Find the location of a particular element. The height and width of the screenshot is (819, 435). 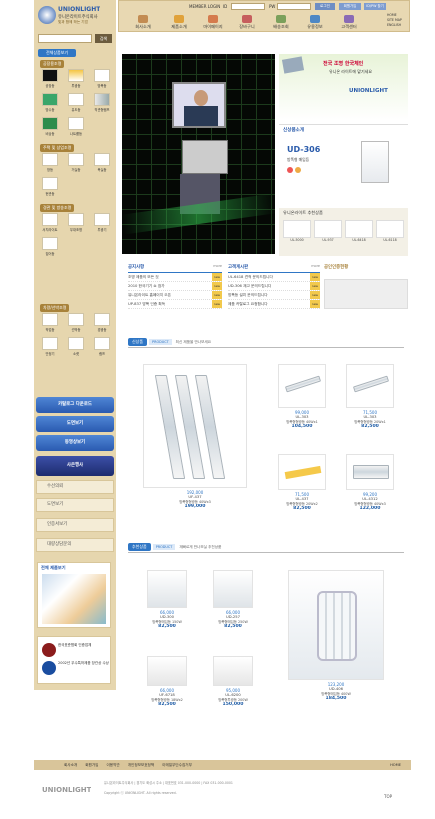

qna-item: UD-306 재고 문의드립니다 new is located at coordinates (274, 286).